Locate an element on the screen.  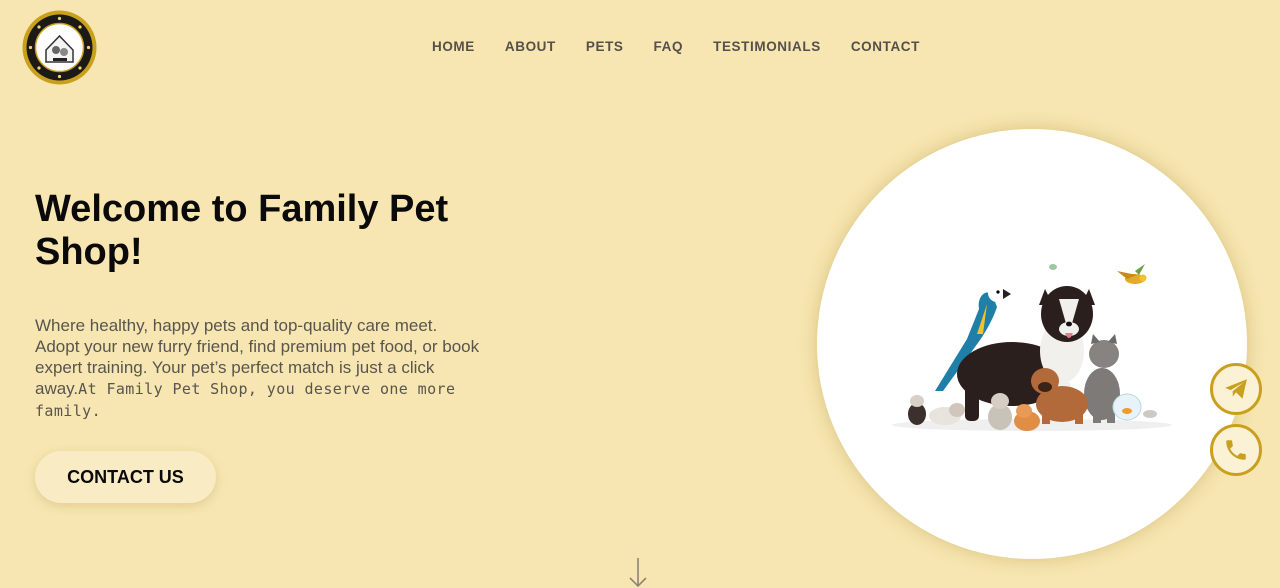
nav-faq: FAQ is located at coordinates (669, 46).